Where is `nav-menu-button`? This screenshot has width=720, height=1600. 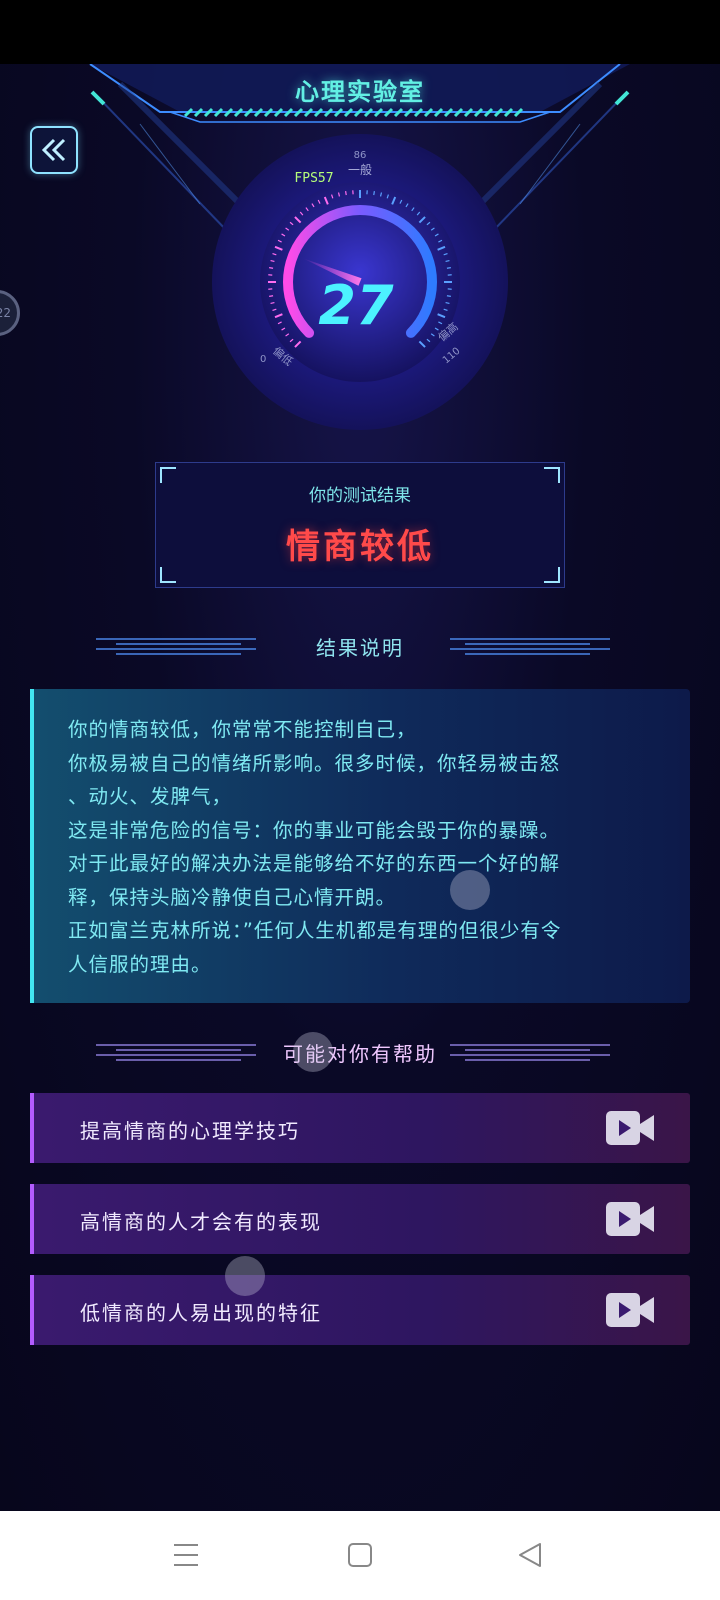 nav-menu-button is located at coordinates (186, 1555).